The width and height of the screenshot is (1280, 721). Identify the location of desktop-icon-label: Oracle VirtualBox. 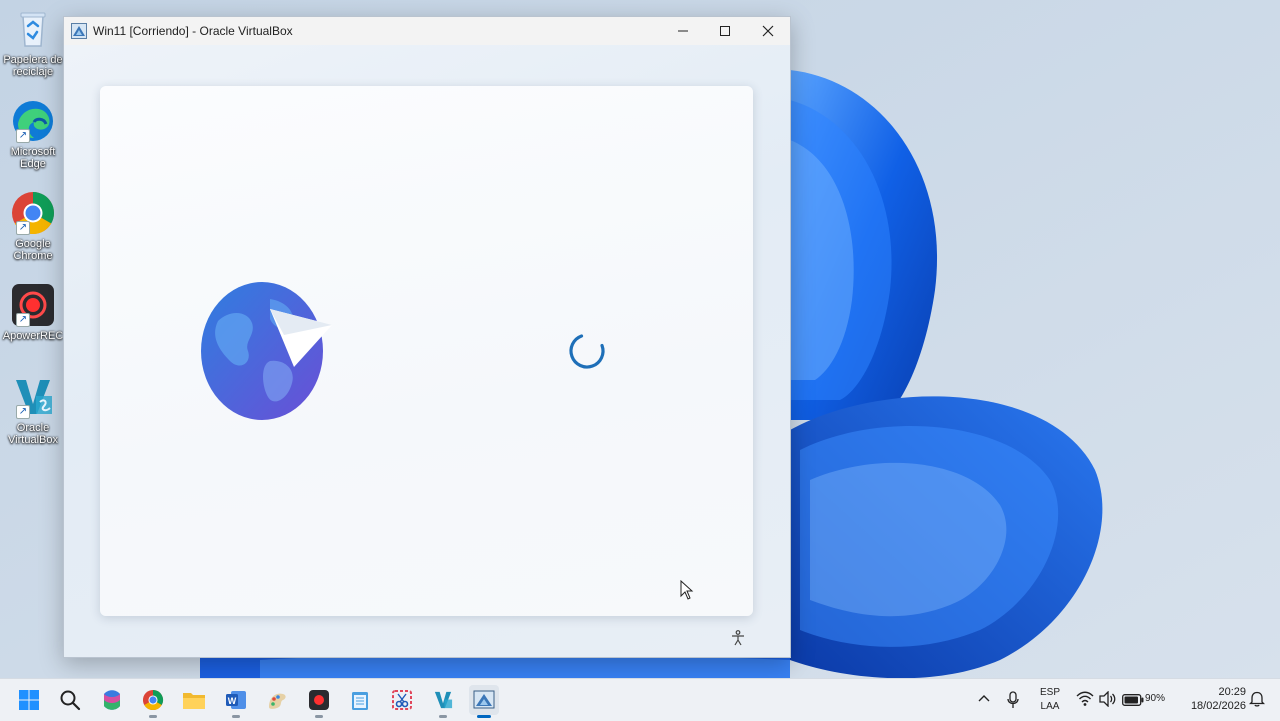
(33, 434).